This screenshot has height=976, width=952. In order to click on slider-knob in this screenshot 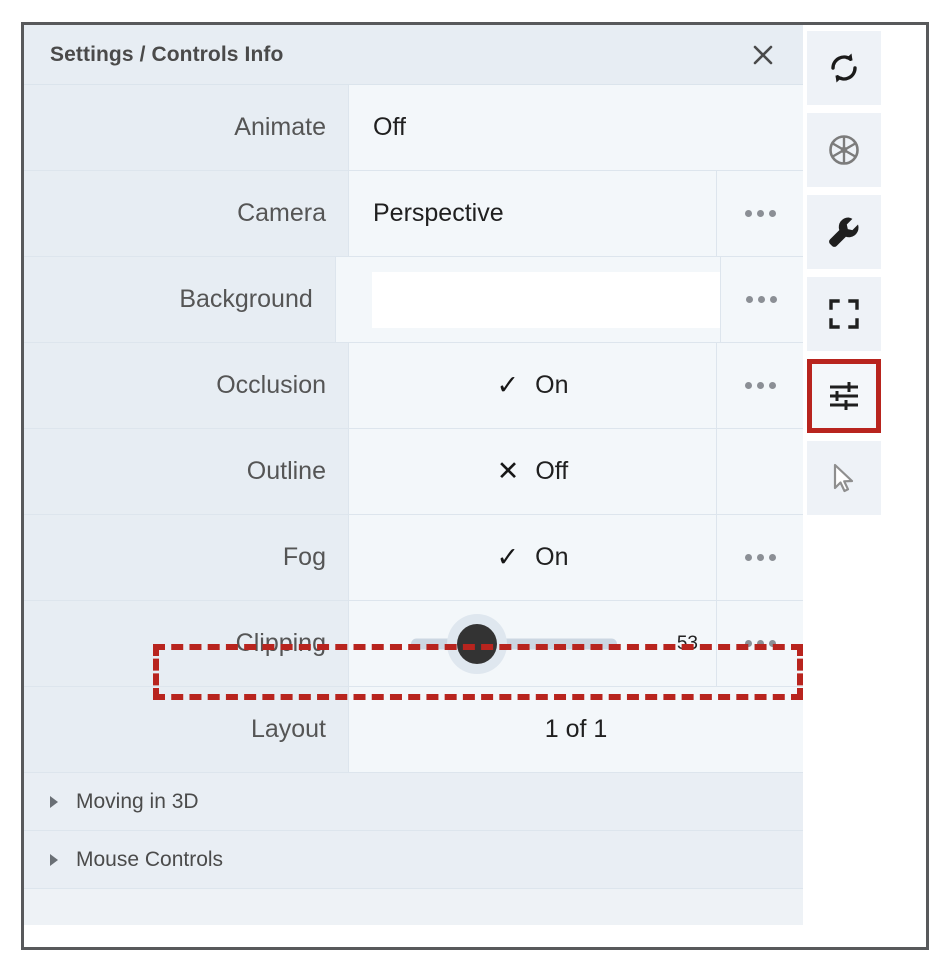, I will do `click(477, 643)`.